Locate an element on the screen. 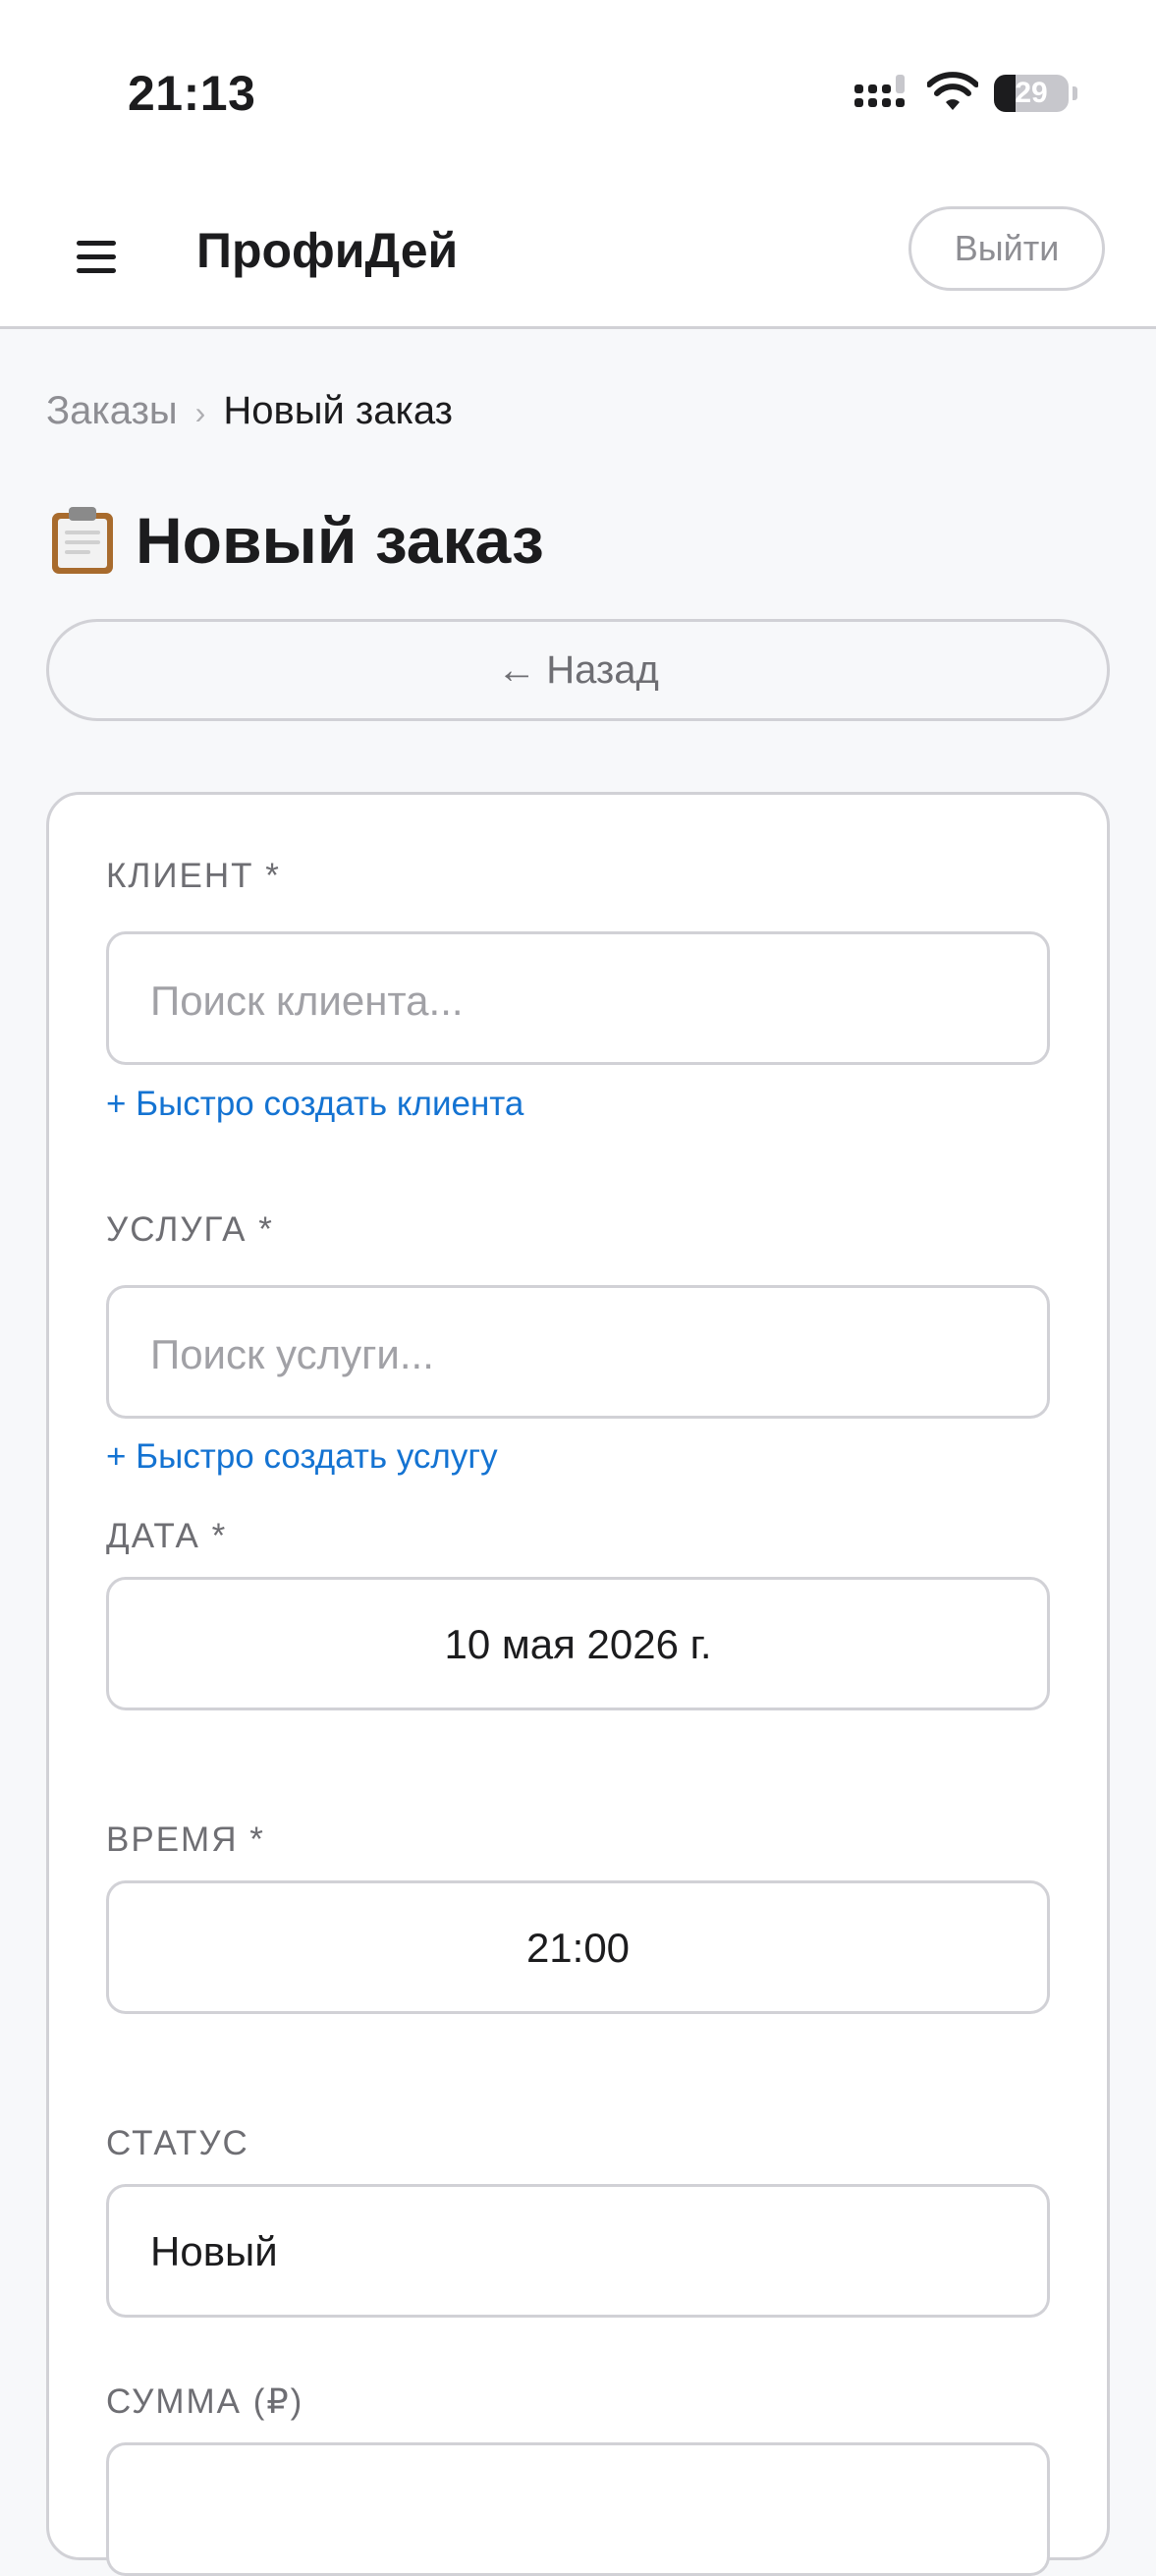  breadcrumb-item-orders: Заказы is located at coordinates (112, 410).